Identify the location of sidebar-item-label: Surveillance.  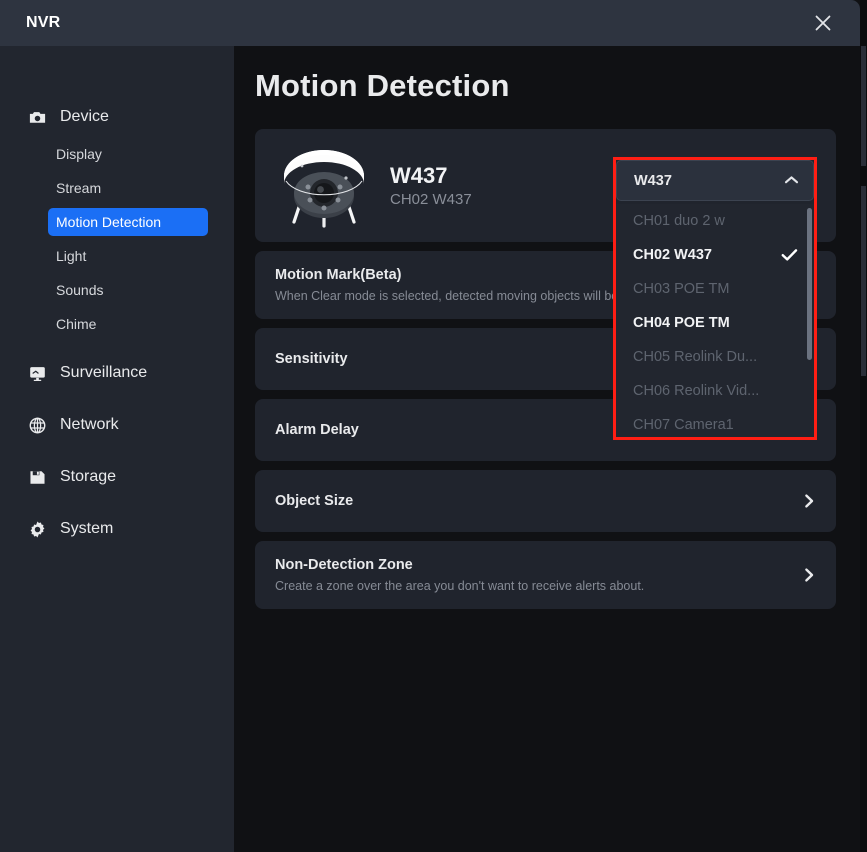
(104, 372).